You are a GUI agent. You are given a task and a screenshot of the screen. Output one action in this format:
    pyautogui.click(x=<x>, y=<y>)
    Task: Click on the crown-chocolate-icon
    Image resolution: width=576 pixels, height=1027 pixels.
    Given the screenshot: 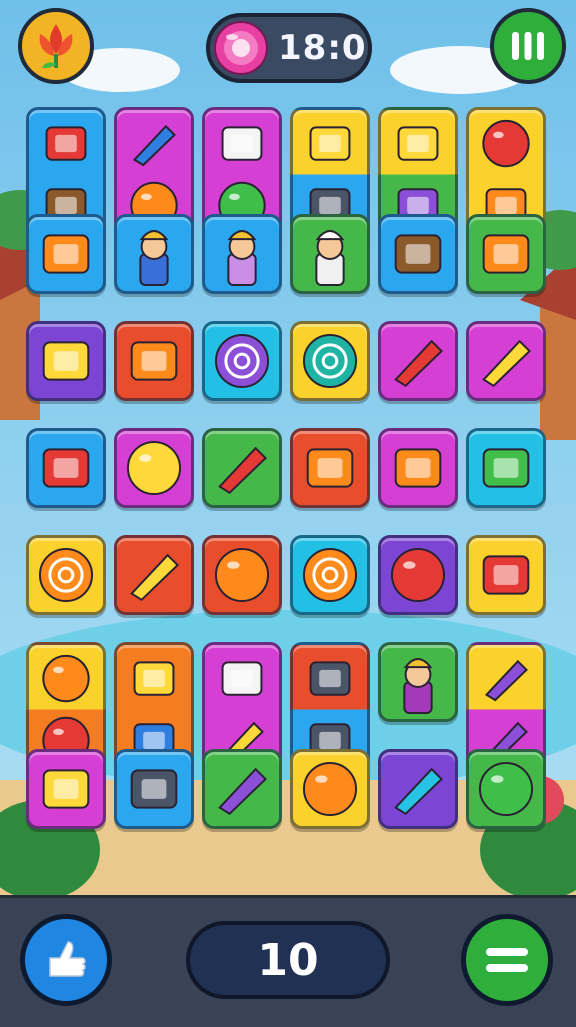 What is the action you would take?
    pyautogui.click(x=418, y=254)
    